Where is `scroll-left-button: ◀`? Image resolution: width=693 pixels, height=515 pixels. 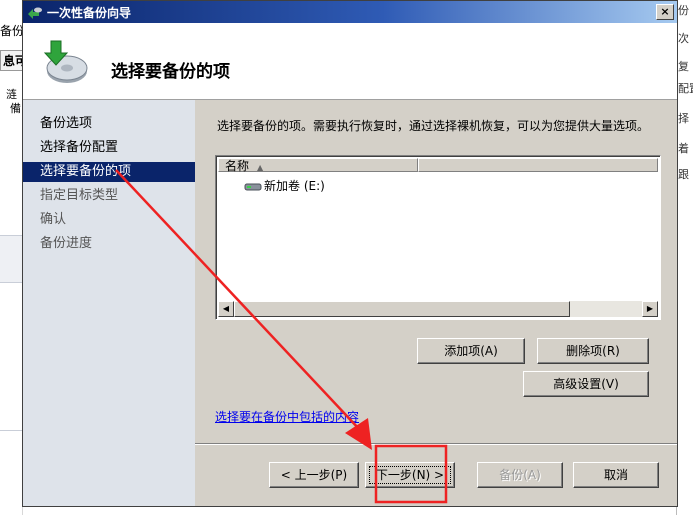 scroll-left-button: ◀ is located at coordinates (226, 309).